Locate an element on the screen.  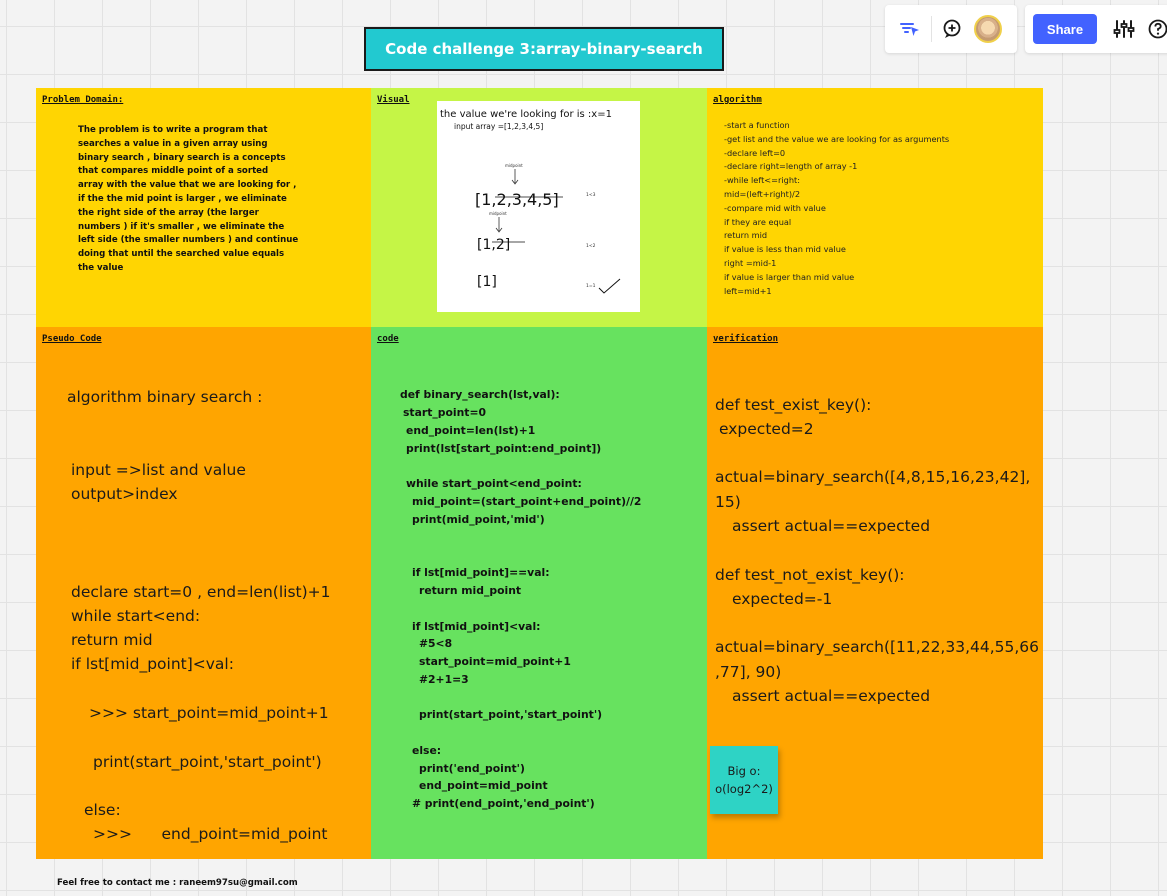
code-line: if lst[mid_point]==val: is located at coordinates (481, 572).